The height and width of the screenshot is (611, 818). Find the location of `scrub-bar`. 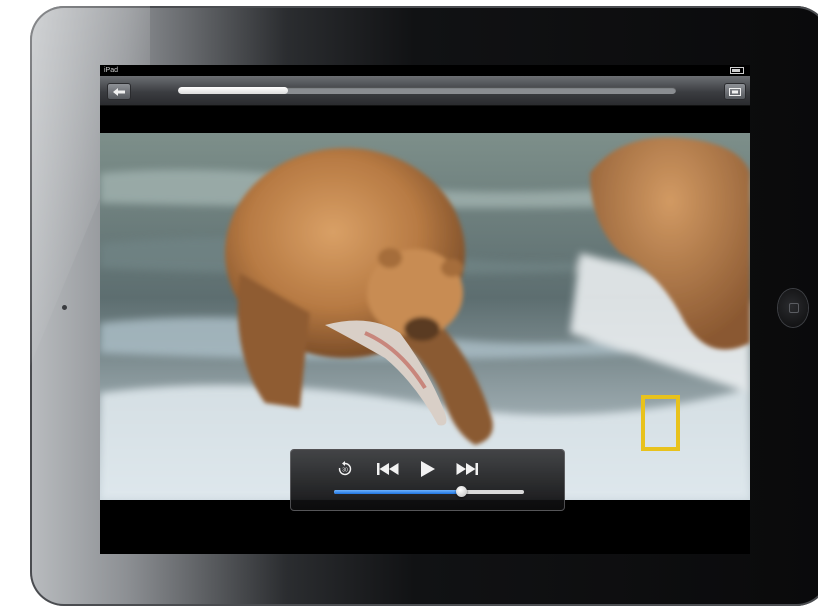

scrub-bar is located at coordinates (425, 91).